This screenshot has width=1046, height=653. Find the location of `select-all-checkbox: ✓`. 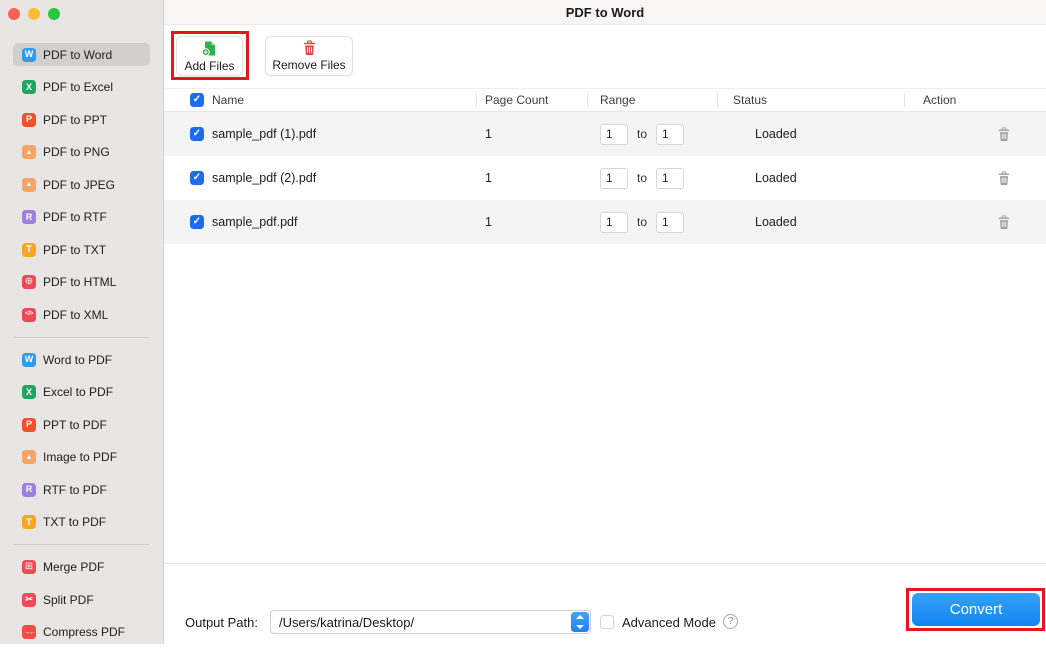

select-all-checkbox: ✓ is located at coordinates (197, 100).